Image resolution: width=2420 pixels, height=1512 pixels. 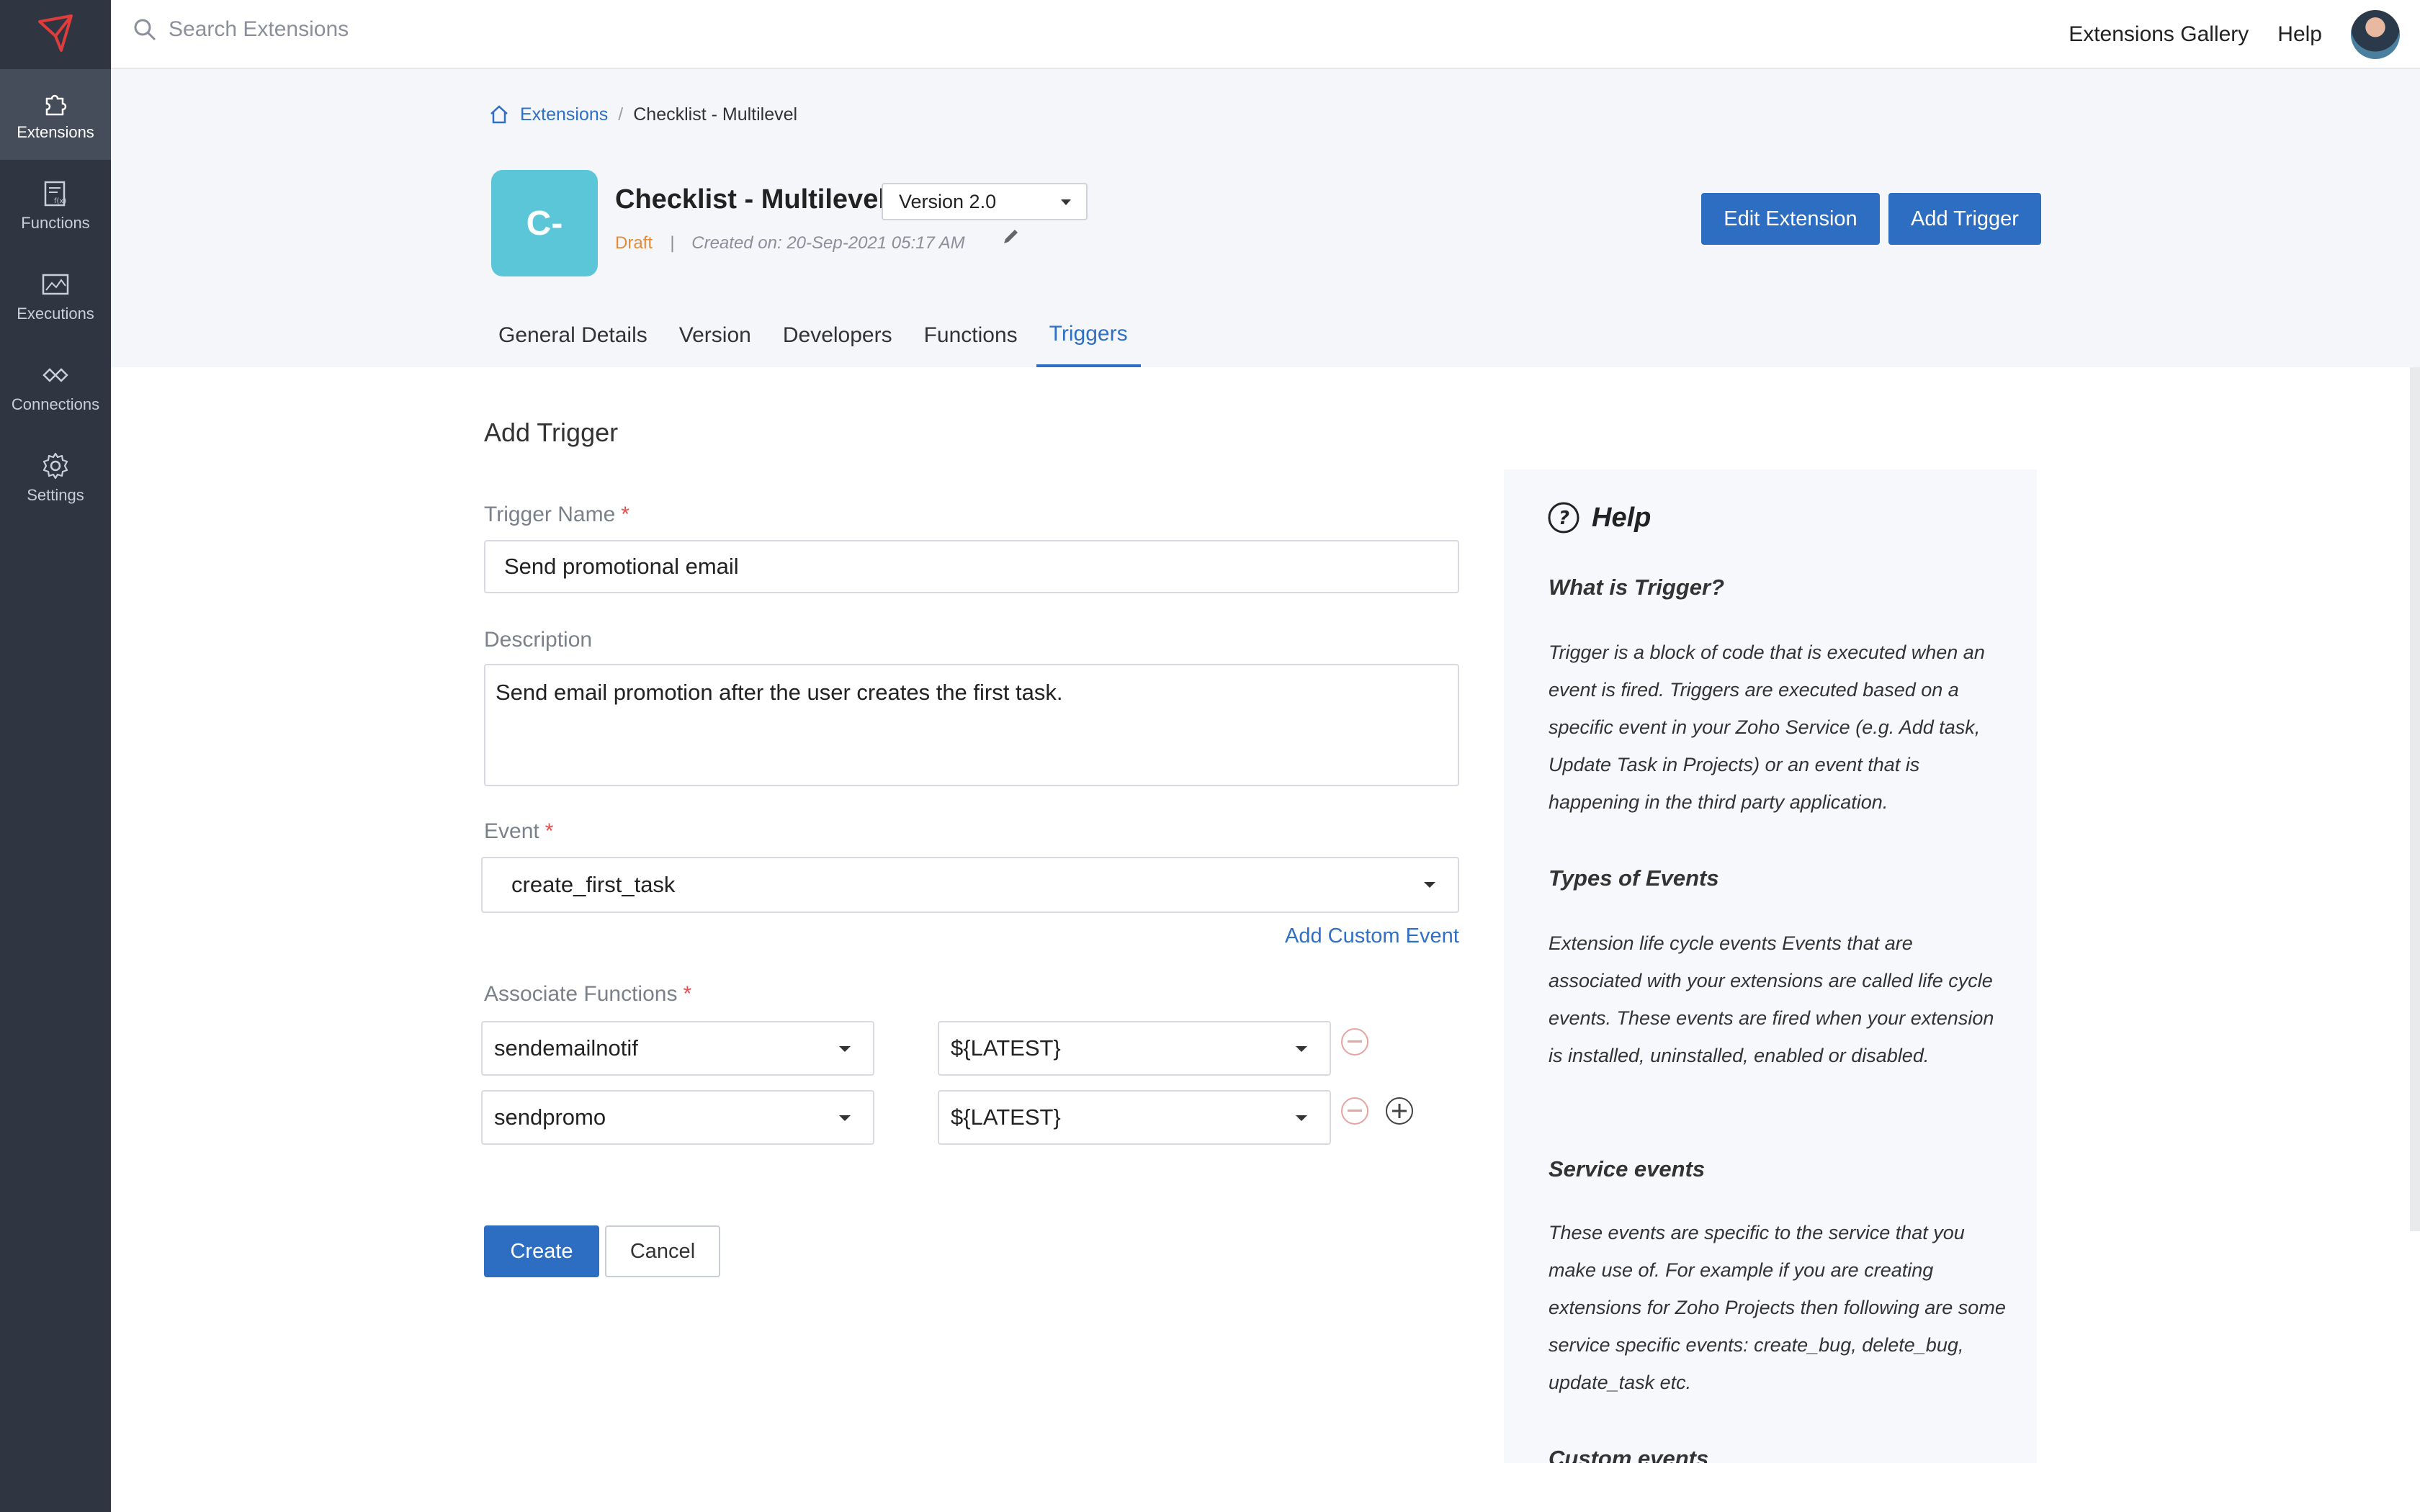 What do you see at coordinates (499, 114) in the screenshot?
I see `home-icon` at bounding box center [499, 114].